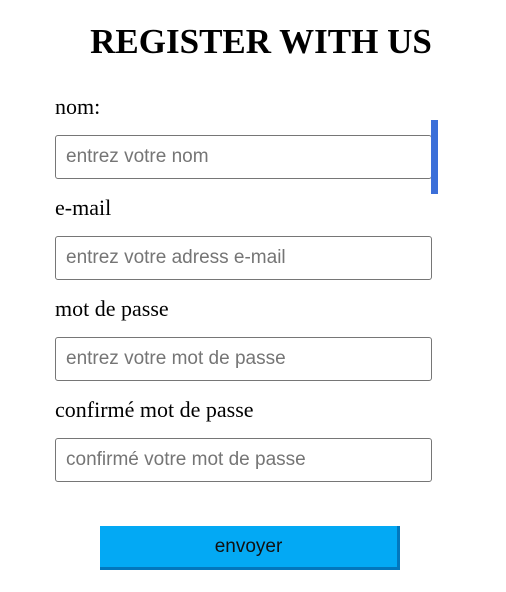 This screenshot has width=506, height=592. Describe the element at coordinates (154, 409) in the screenshot. I see `confirm-password-label: confirmé mot de passe` at that location.